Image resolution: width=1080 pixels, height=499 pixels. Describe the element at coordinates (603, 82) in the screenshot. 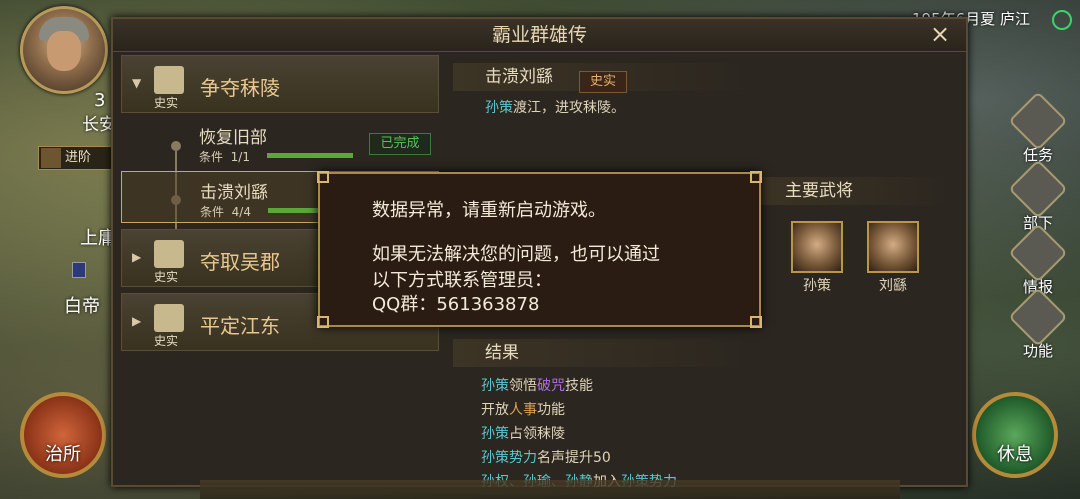

I see `historical-badge: 史实` at that location.